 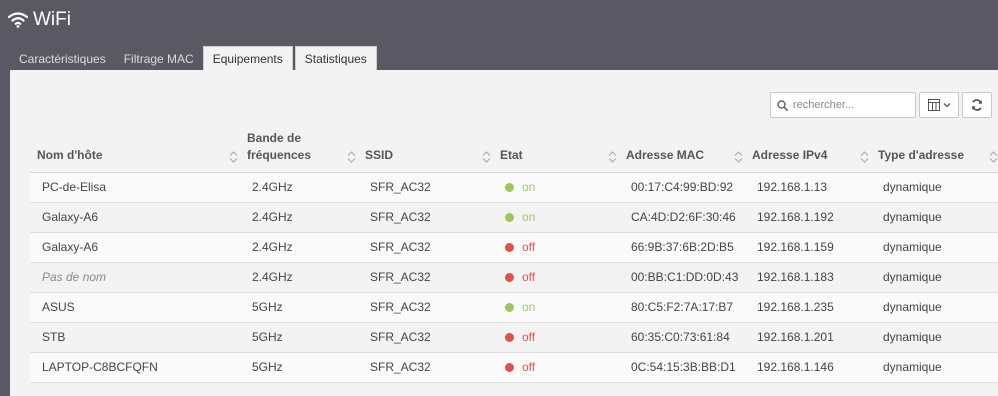 What do you see at coordinates (70, 154) in the screenshot?
I see `header-label: Nom d'hôte` at bounding box center [70, 154].